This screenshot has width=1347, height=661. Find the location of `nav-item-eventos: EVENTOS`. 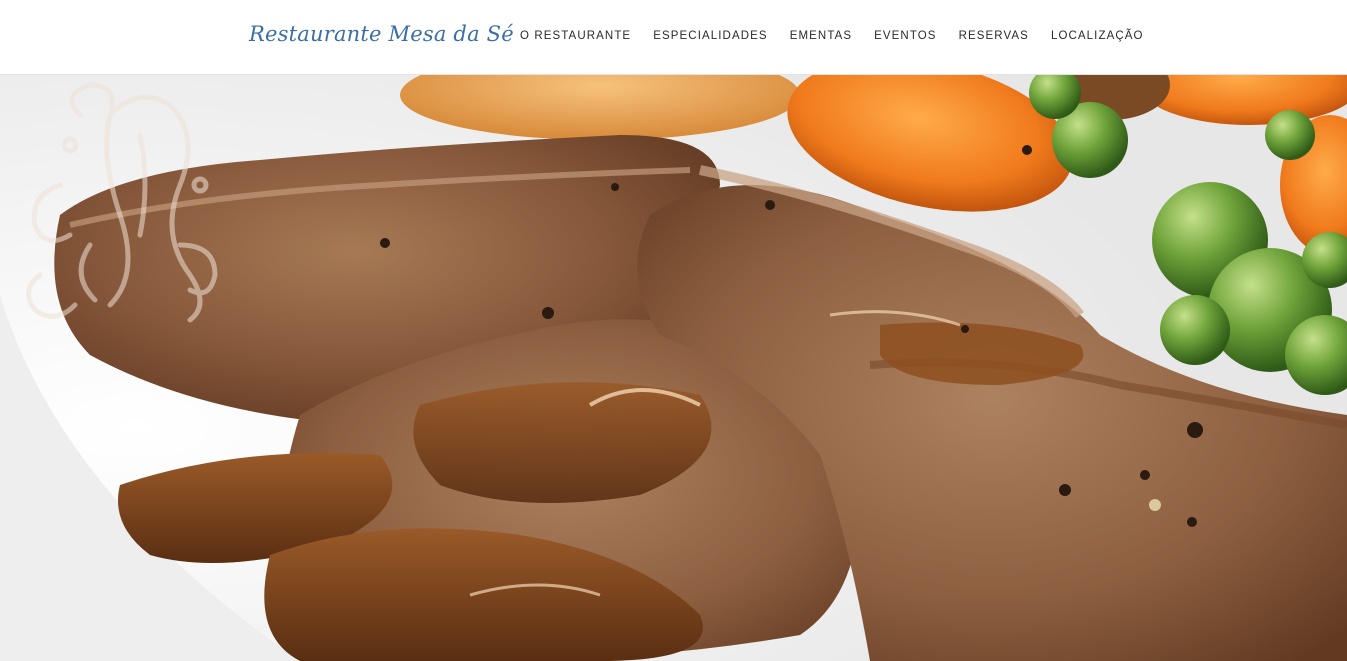

nav-item-eventos: EVENTOS is located at coordinates (905, 36).